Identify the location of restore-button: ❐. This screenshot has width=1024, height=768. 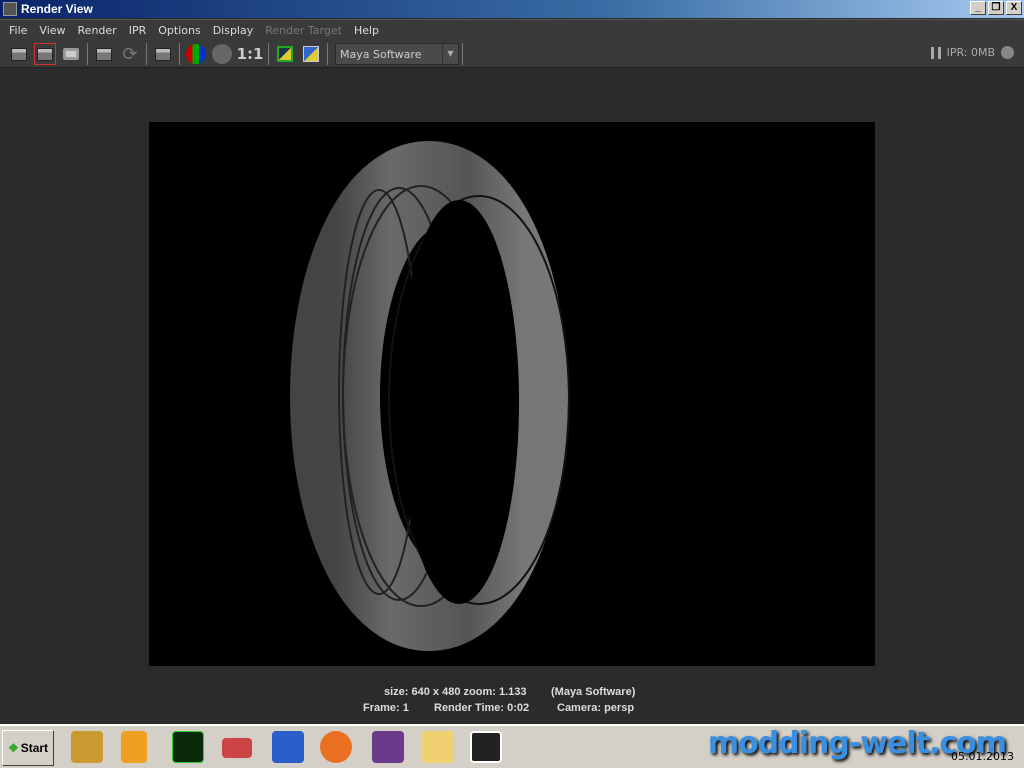
(996, 8).